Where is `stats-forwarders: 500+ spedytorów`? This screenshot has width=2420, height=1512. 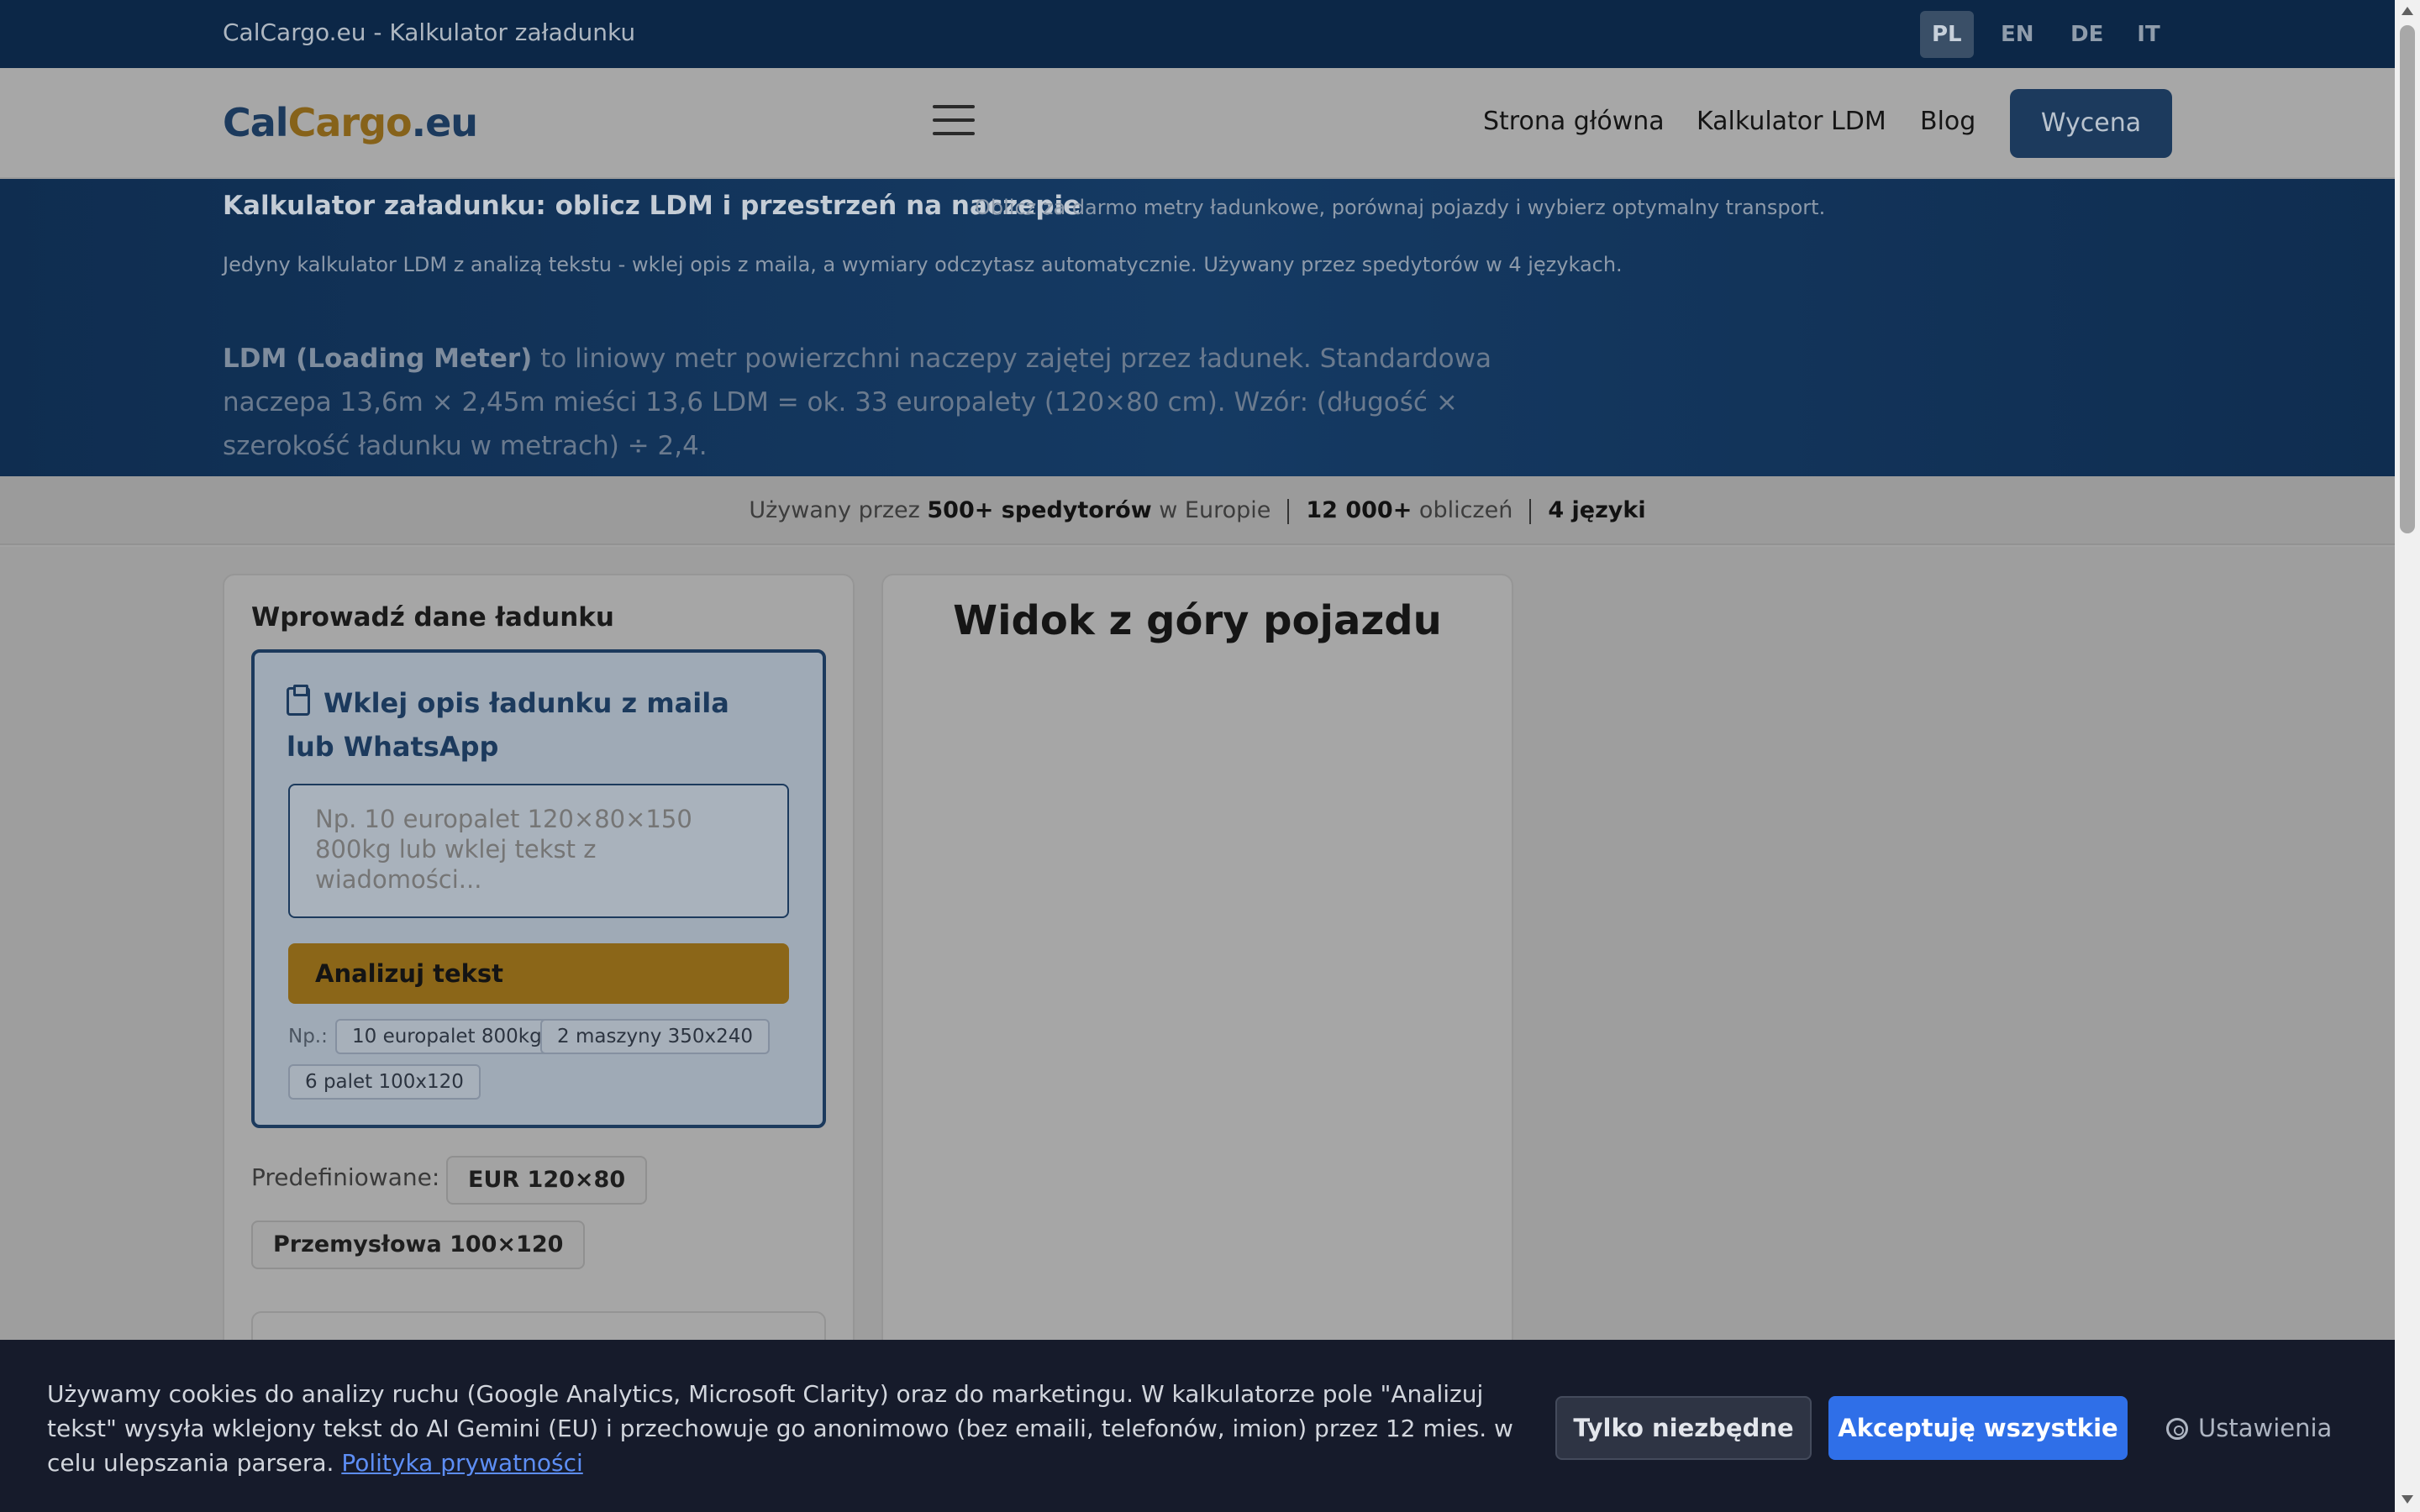 stats-forwarders: 500+ spedytorów is located at coordinates (1040, 510).